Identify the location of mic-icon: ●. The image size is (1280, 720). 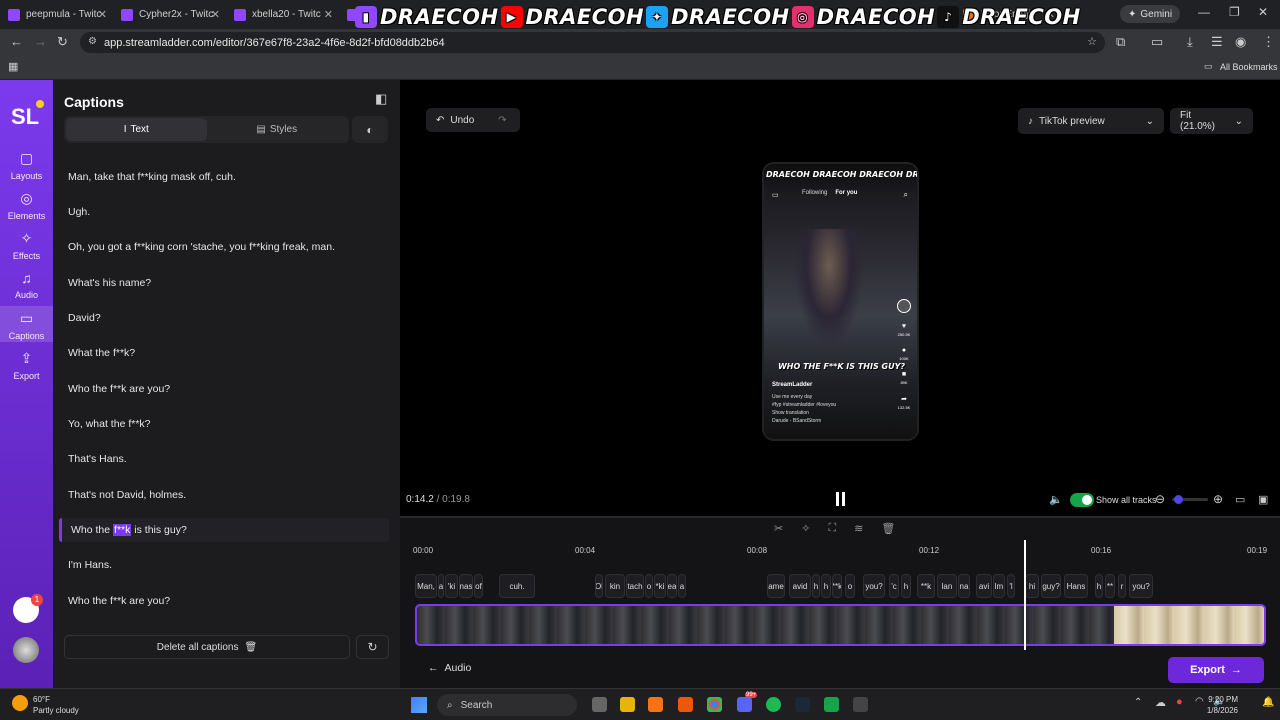
(1179, 702).